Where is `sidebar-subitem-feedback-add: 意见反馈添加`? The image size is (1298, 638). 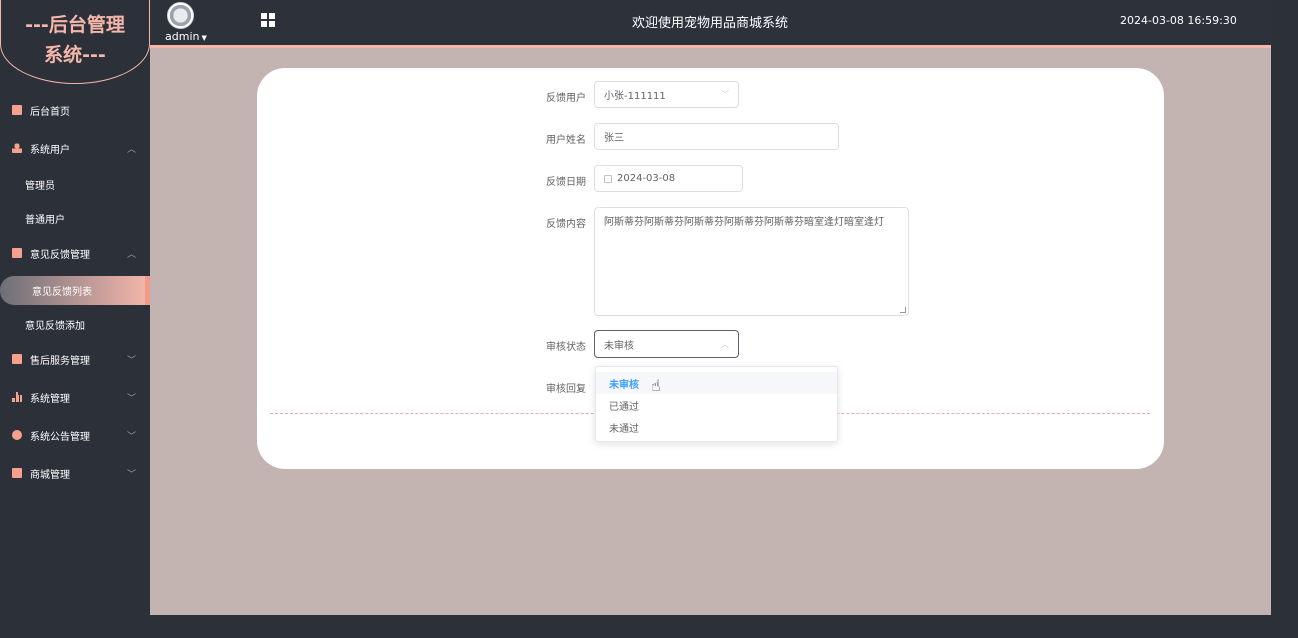 sidebar-subitem-feedback-add: 意见反馈添加 is located at coordinates (75, 324).